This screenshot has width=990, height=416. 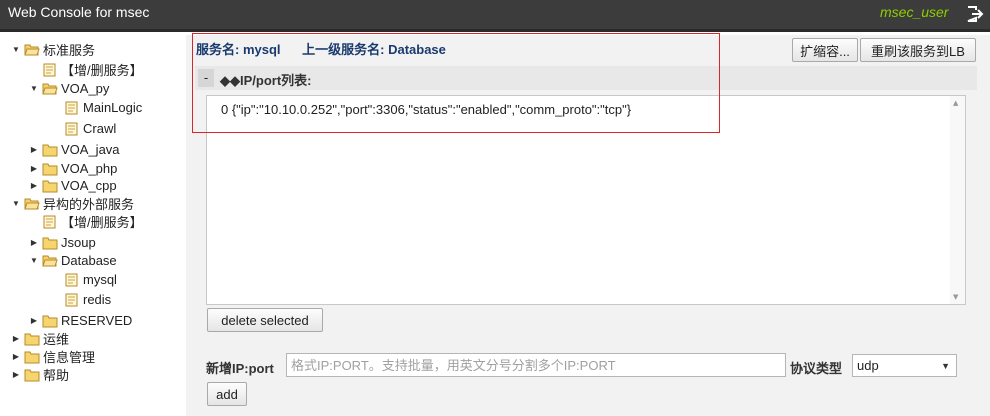 I want to click on tree-item: Crawl, so click(x=89, y=128).